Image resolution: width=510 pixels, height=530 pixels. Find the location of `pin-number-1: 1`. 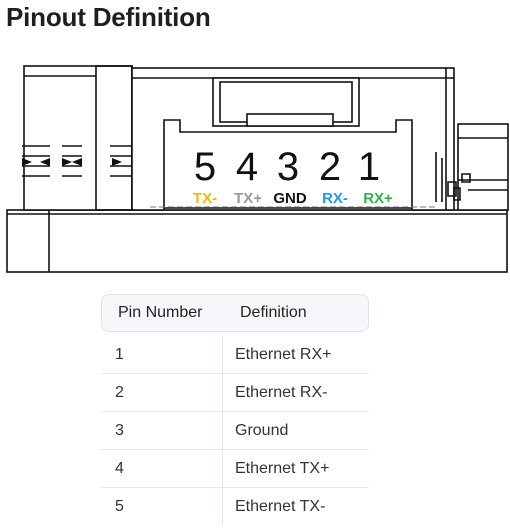

pin-number-1: 1 is located at coordinates (369, 167).